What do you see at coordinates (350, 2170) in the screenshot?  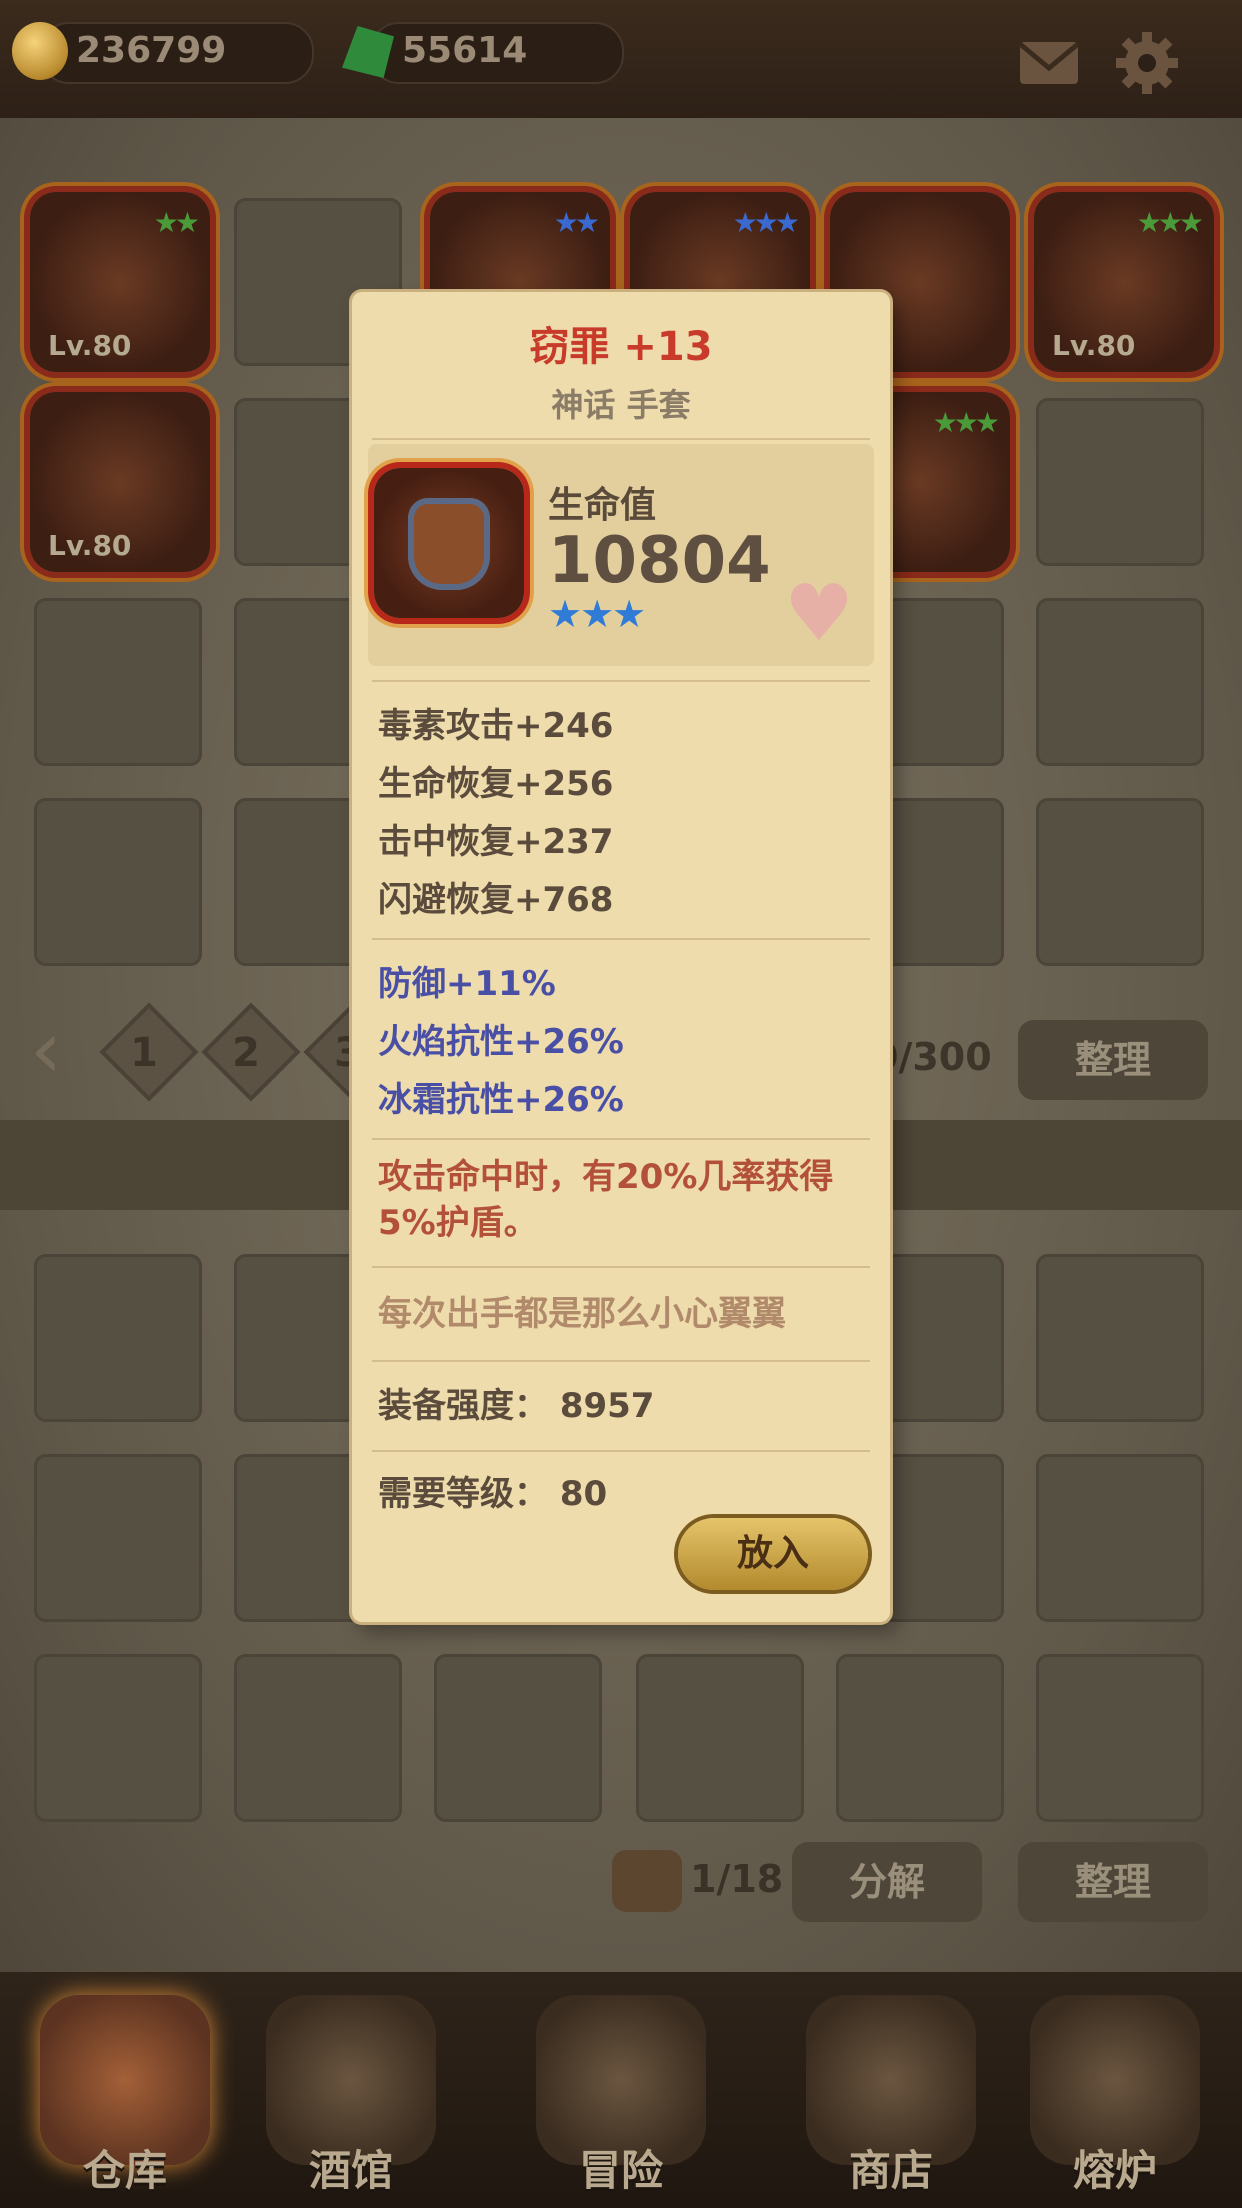 I see `nav-label: 酒馆` at bounding box center [350, 2170].